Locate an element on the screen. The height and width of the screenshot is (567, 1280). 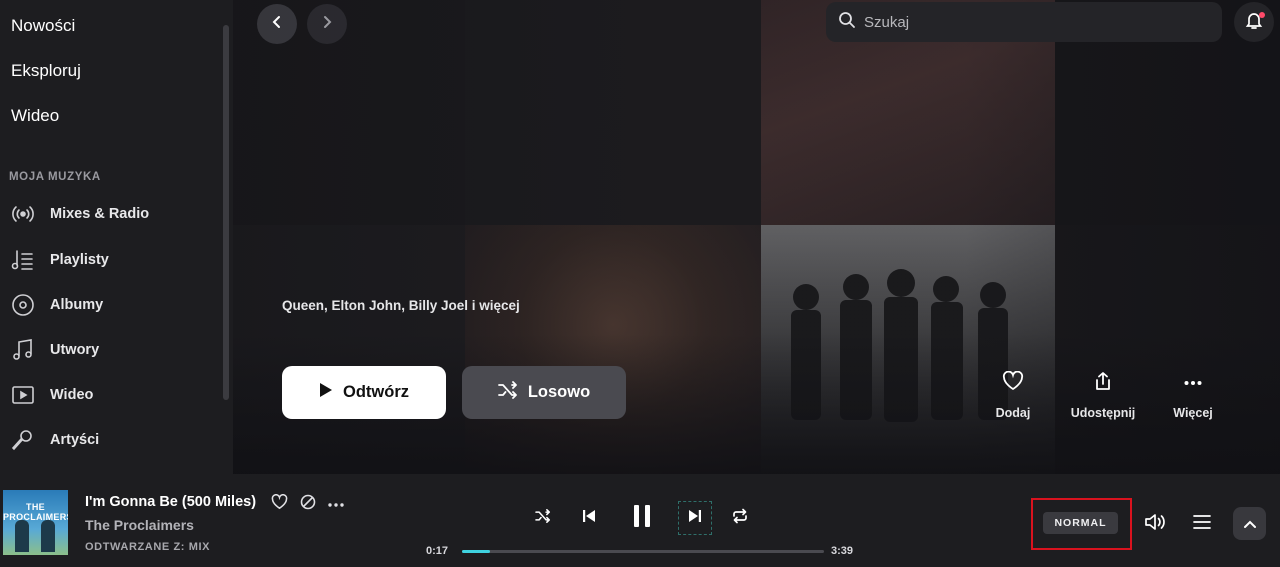
next-button is located at coordinates (695, 518).